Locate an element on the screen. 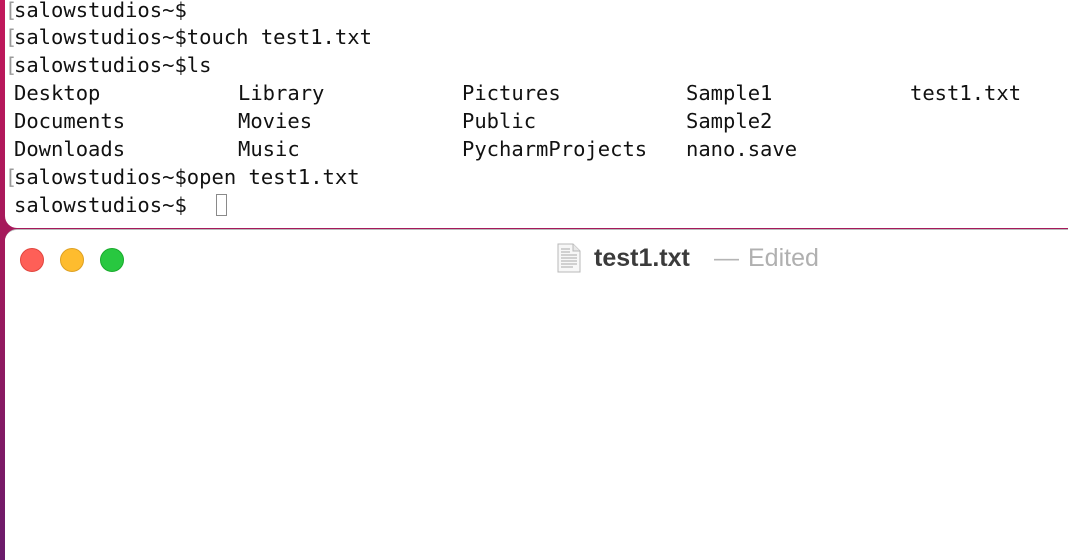  terminal-line-4: salowstudios~$open test1.txt is located at coordinates (187, 177).